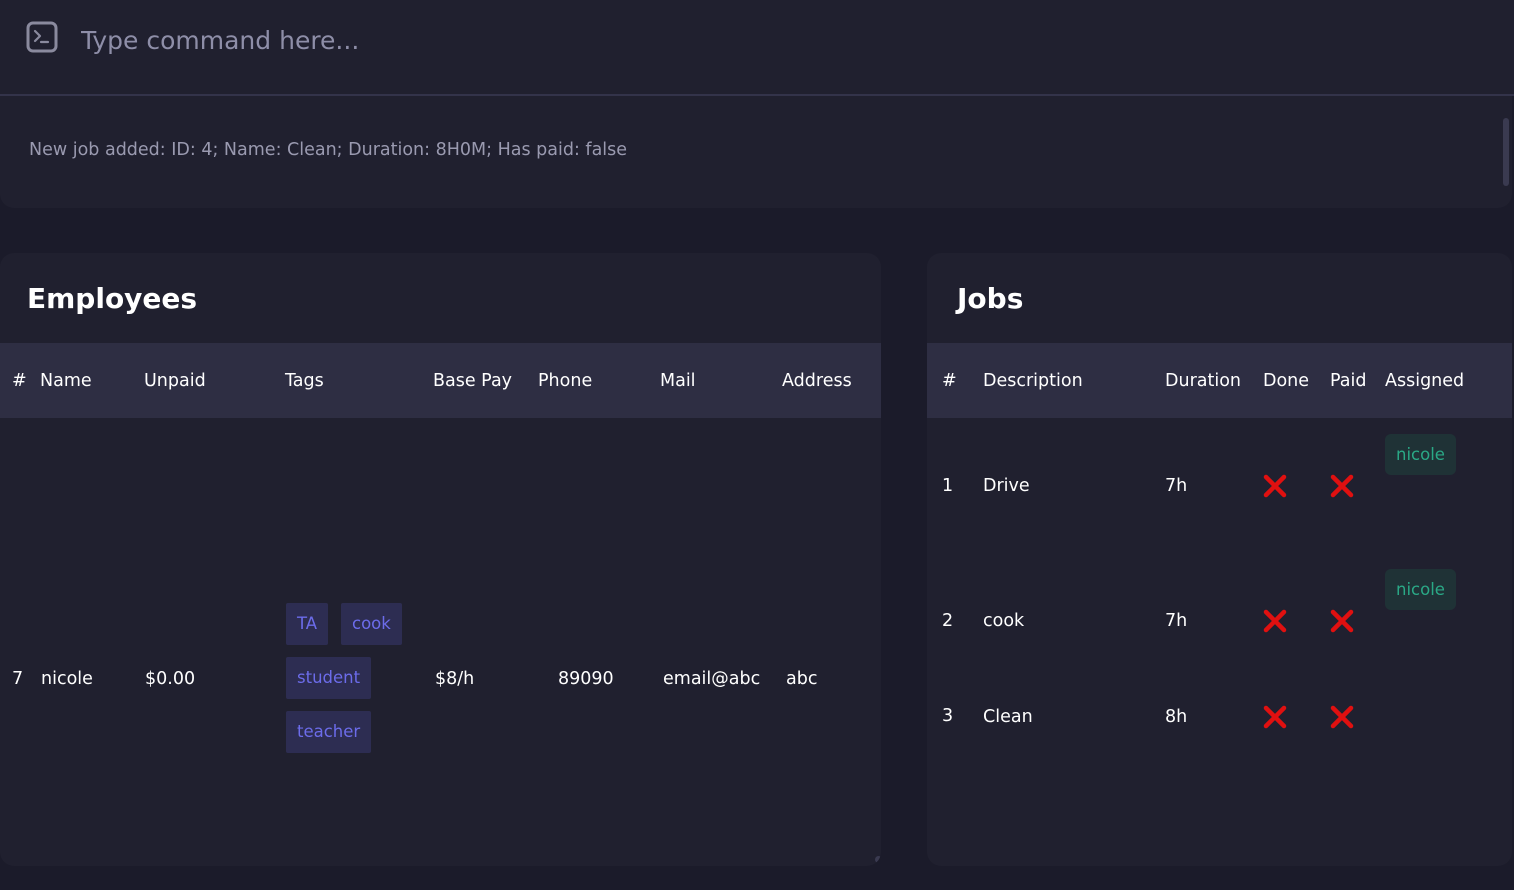 This screenshot has width=1514, height=890. What do you see at coordinates (817, 381) in the screenshot?
I see `employees-col-address: Address` at bounding box center [817, 381].